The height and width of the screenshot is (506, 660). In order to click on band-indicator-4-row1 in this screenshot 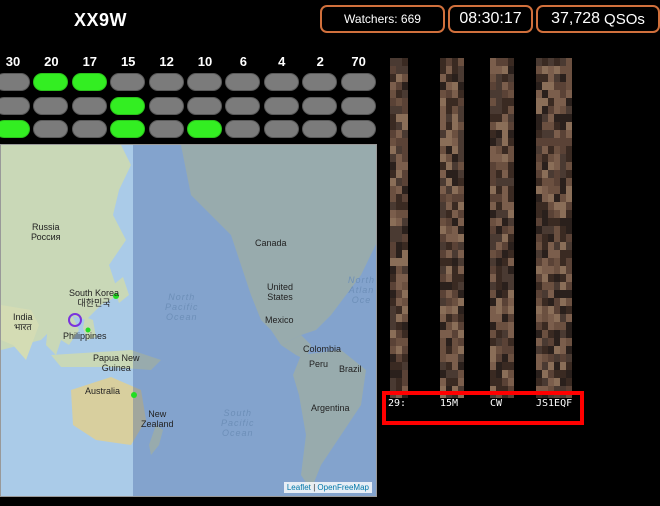, I will do `click(281, 82)`.